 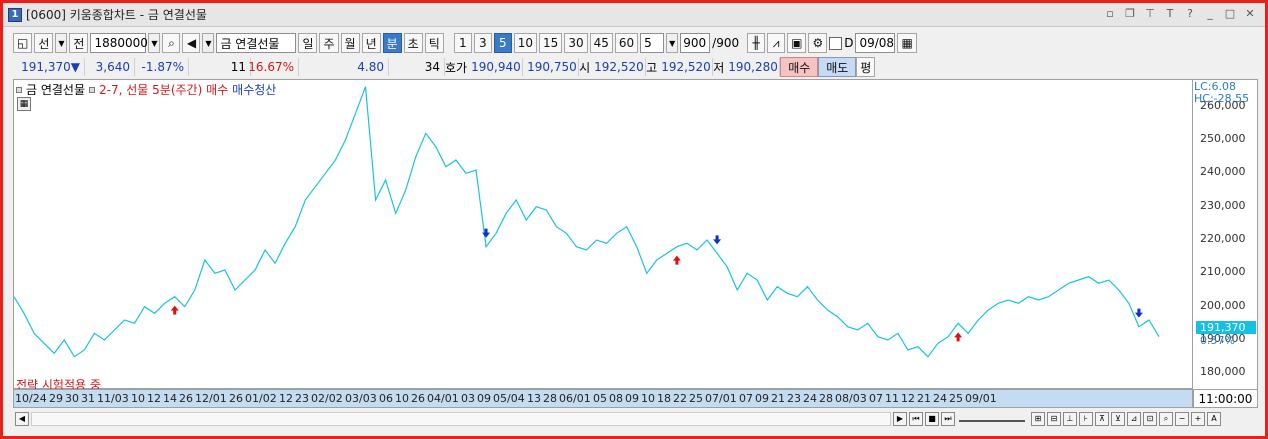 What do you see at coordinates (79, 43) in the screenshot?
I see `prev-button: 전` at bounding box center [79, 43].